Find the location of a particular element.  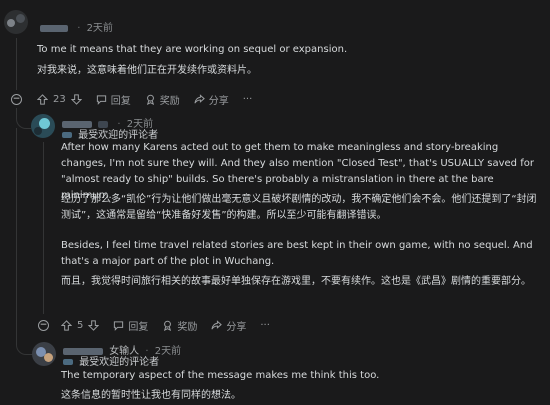

vote-group: 5 is located at coordinates (80, 325).